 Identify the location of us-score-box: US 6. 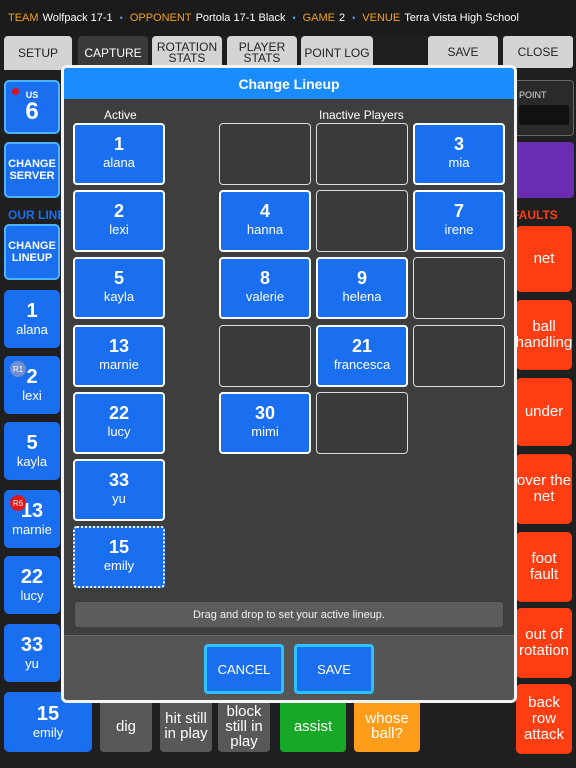
(32, 107).